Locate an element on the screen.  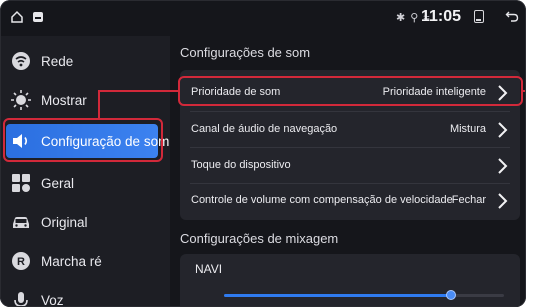
brightness-icon is located at coordinates (21, 100).